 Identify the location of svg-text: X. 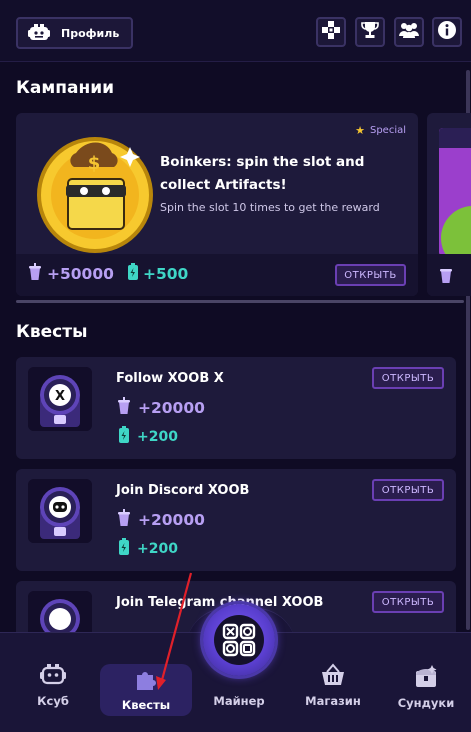
(60, 396).